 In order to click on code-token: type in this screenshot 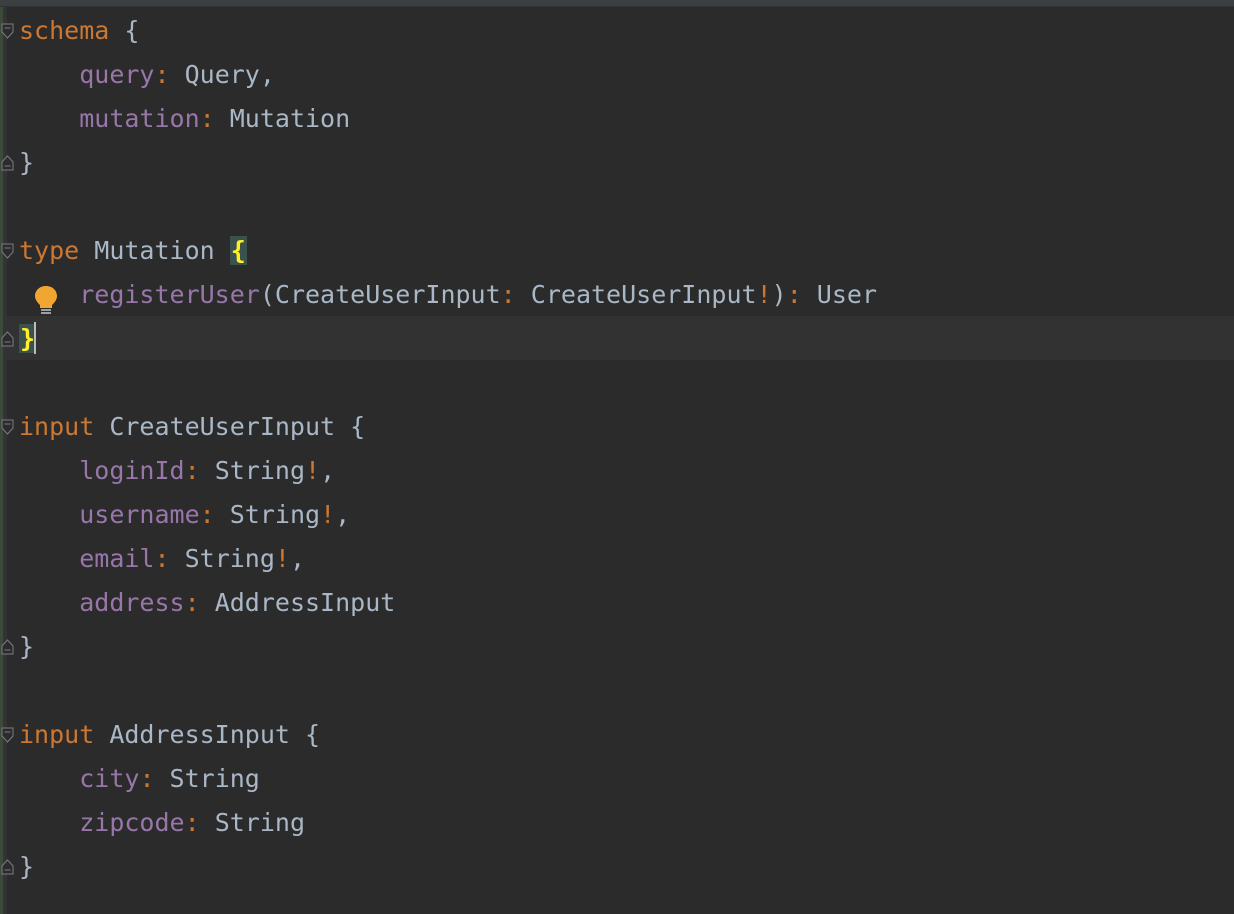, I will do `click(49, 250)`.